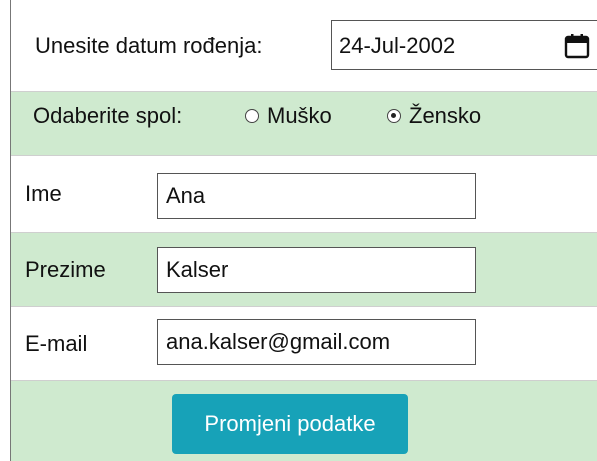  Describe the element at coordinates (290, 424) in the screenshot. I see `update-data-button: Promjeni podatke` at that location.